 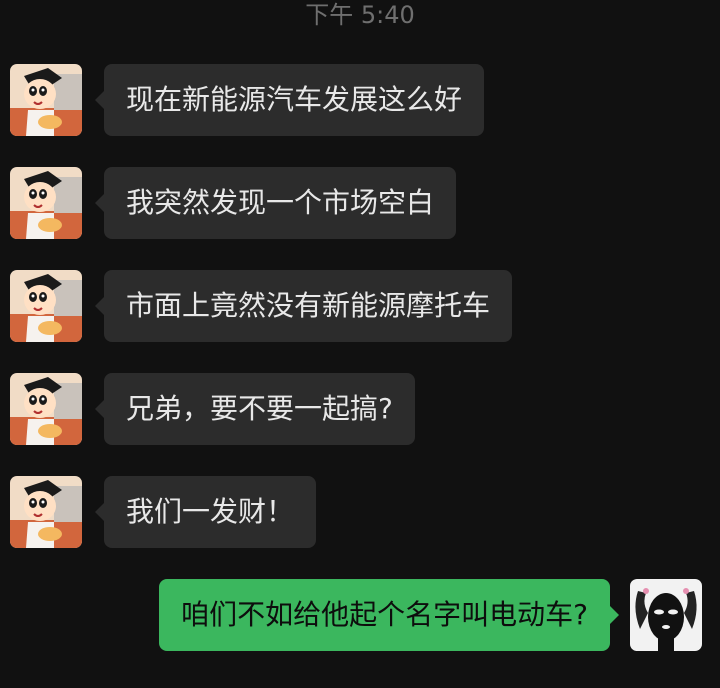 I want to click on masked-character-avatar-icon, so click(x=666, y=615).